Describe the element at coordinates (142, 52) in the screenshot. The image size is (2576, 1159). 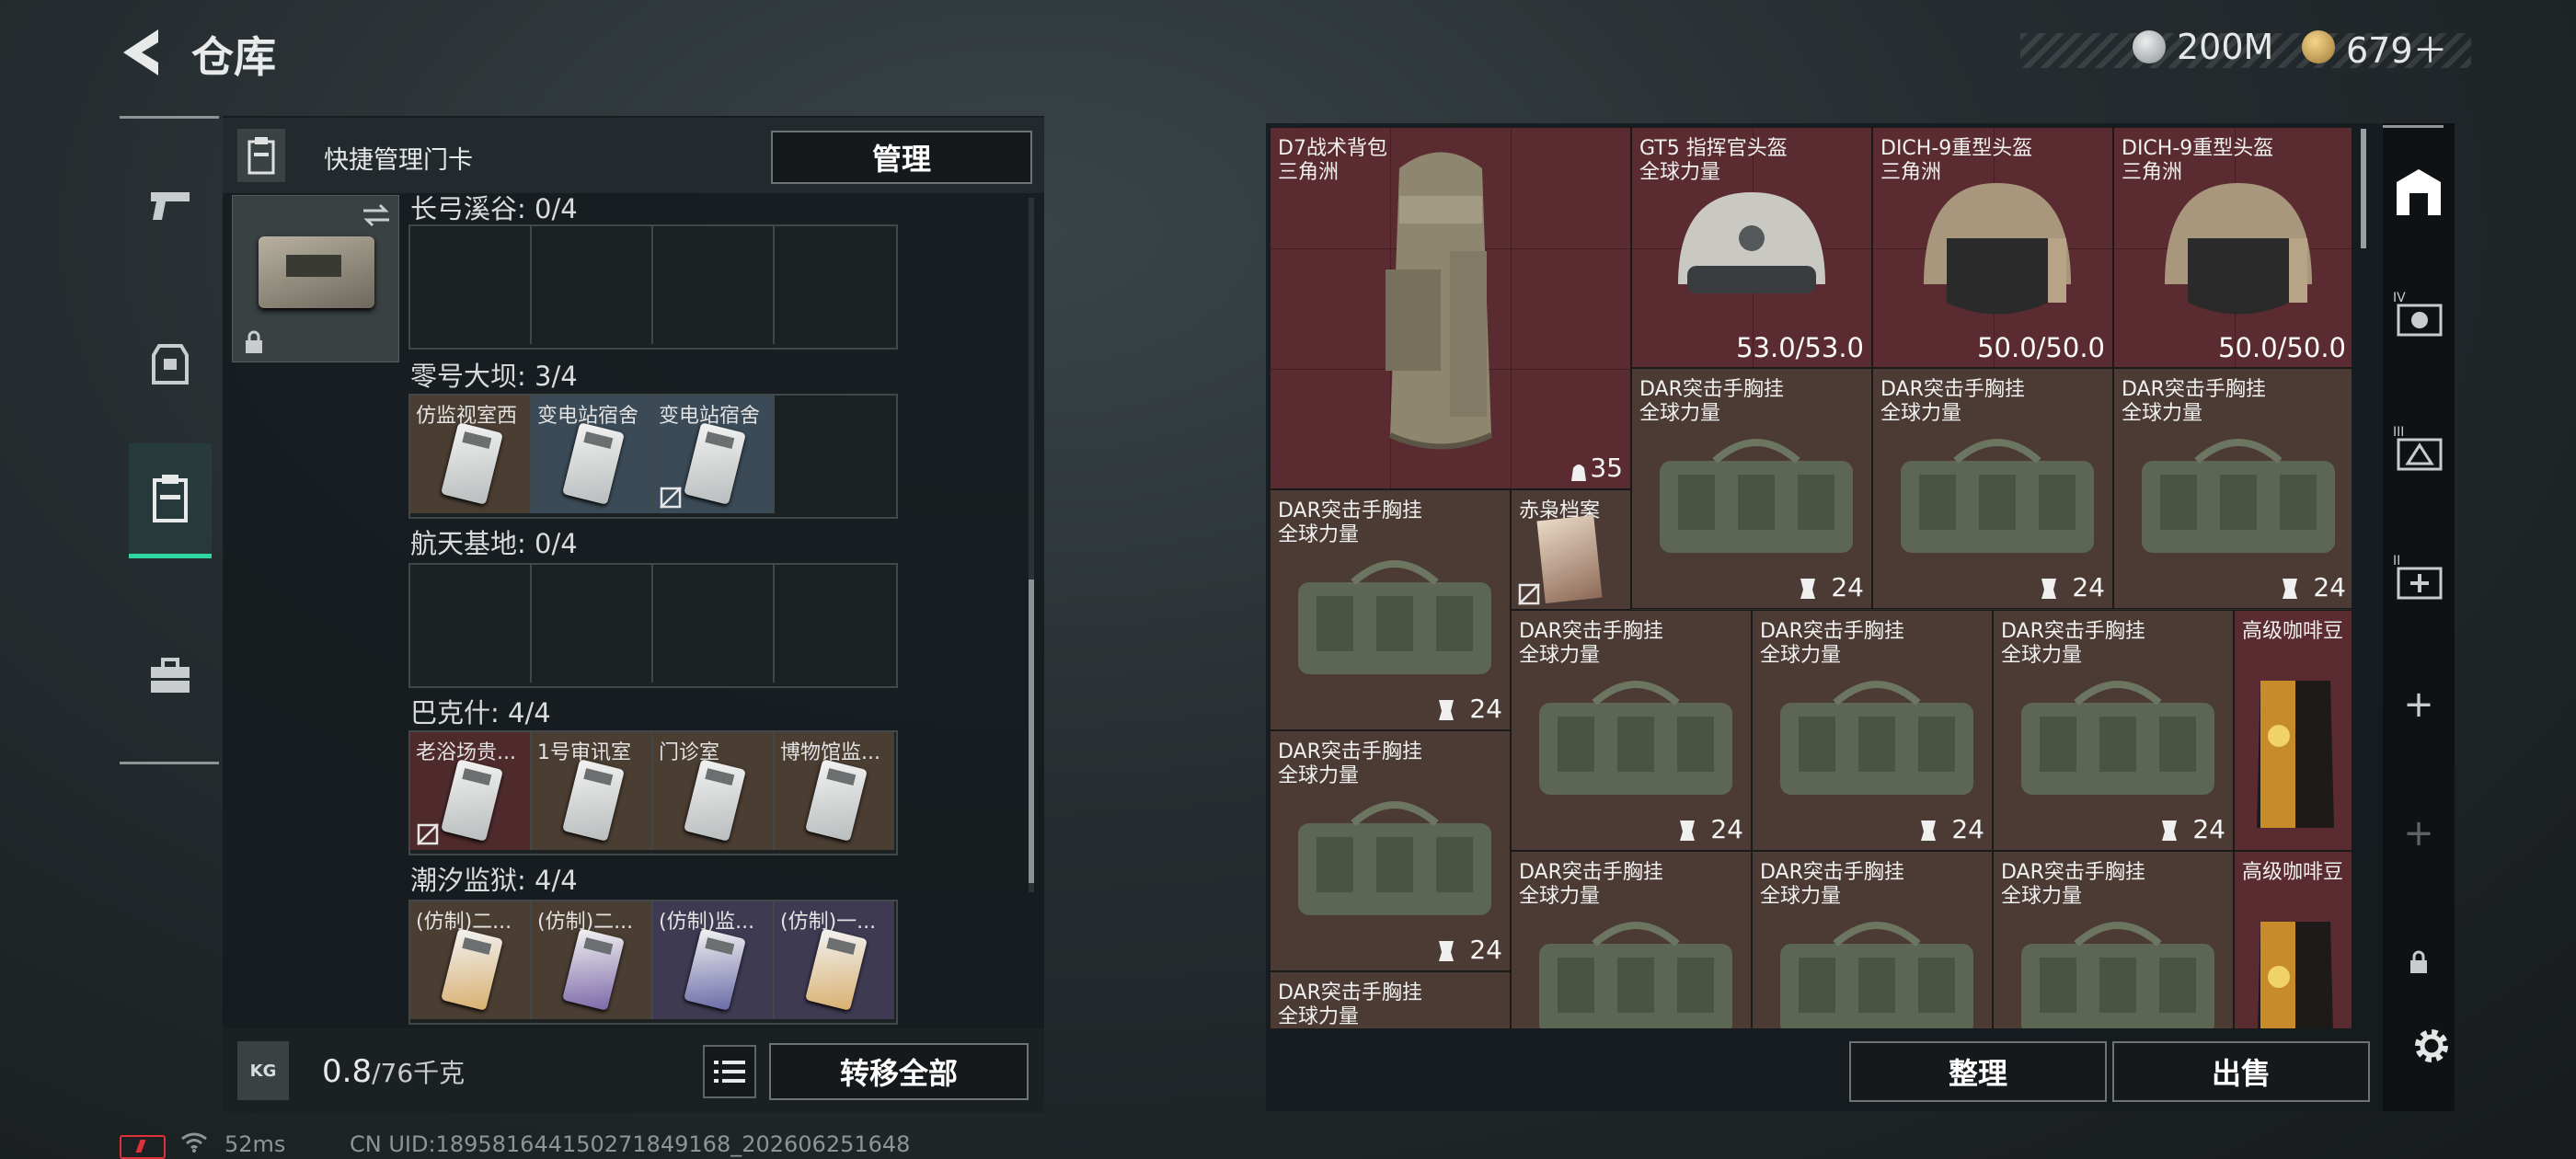
I see `back-arrow-icon` at that location.